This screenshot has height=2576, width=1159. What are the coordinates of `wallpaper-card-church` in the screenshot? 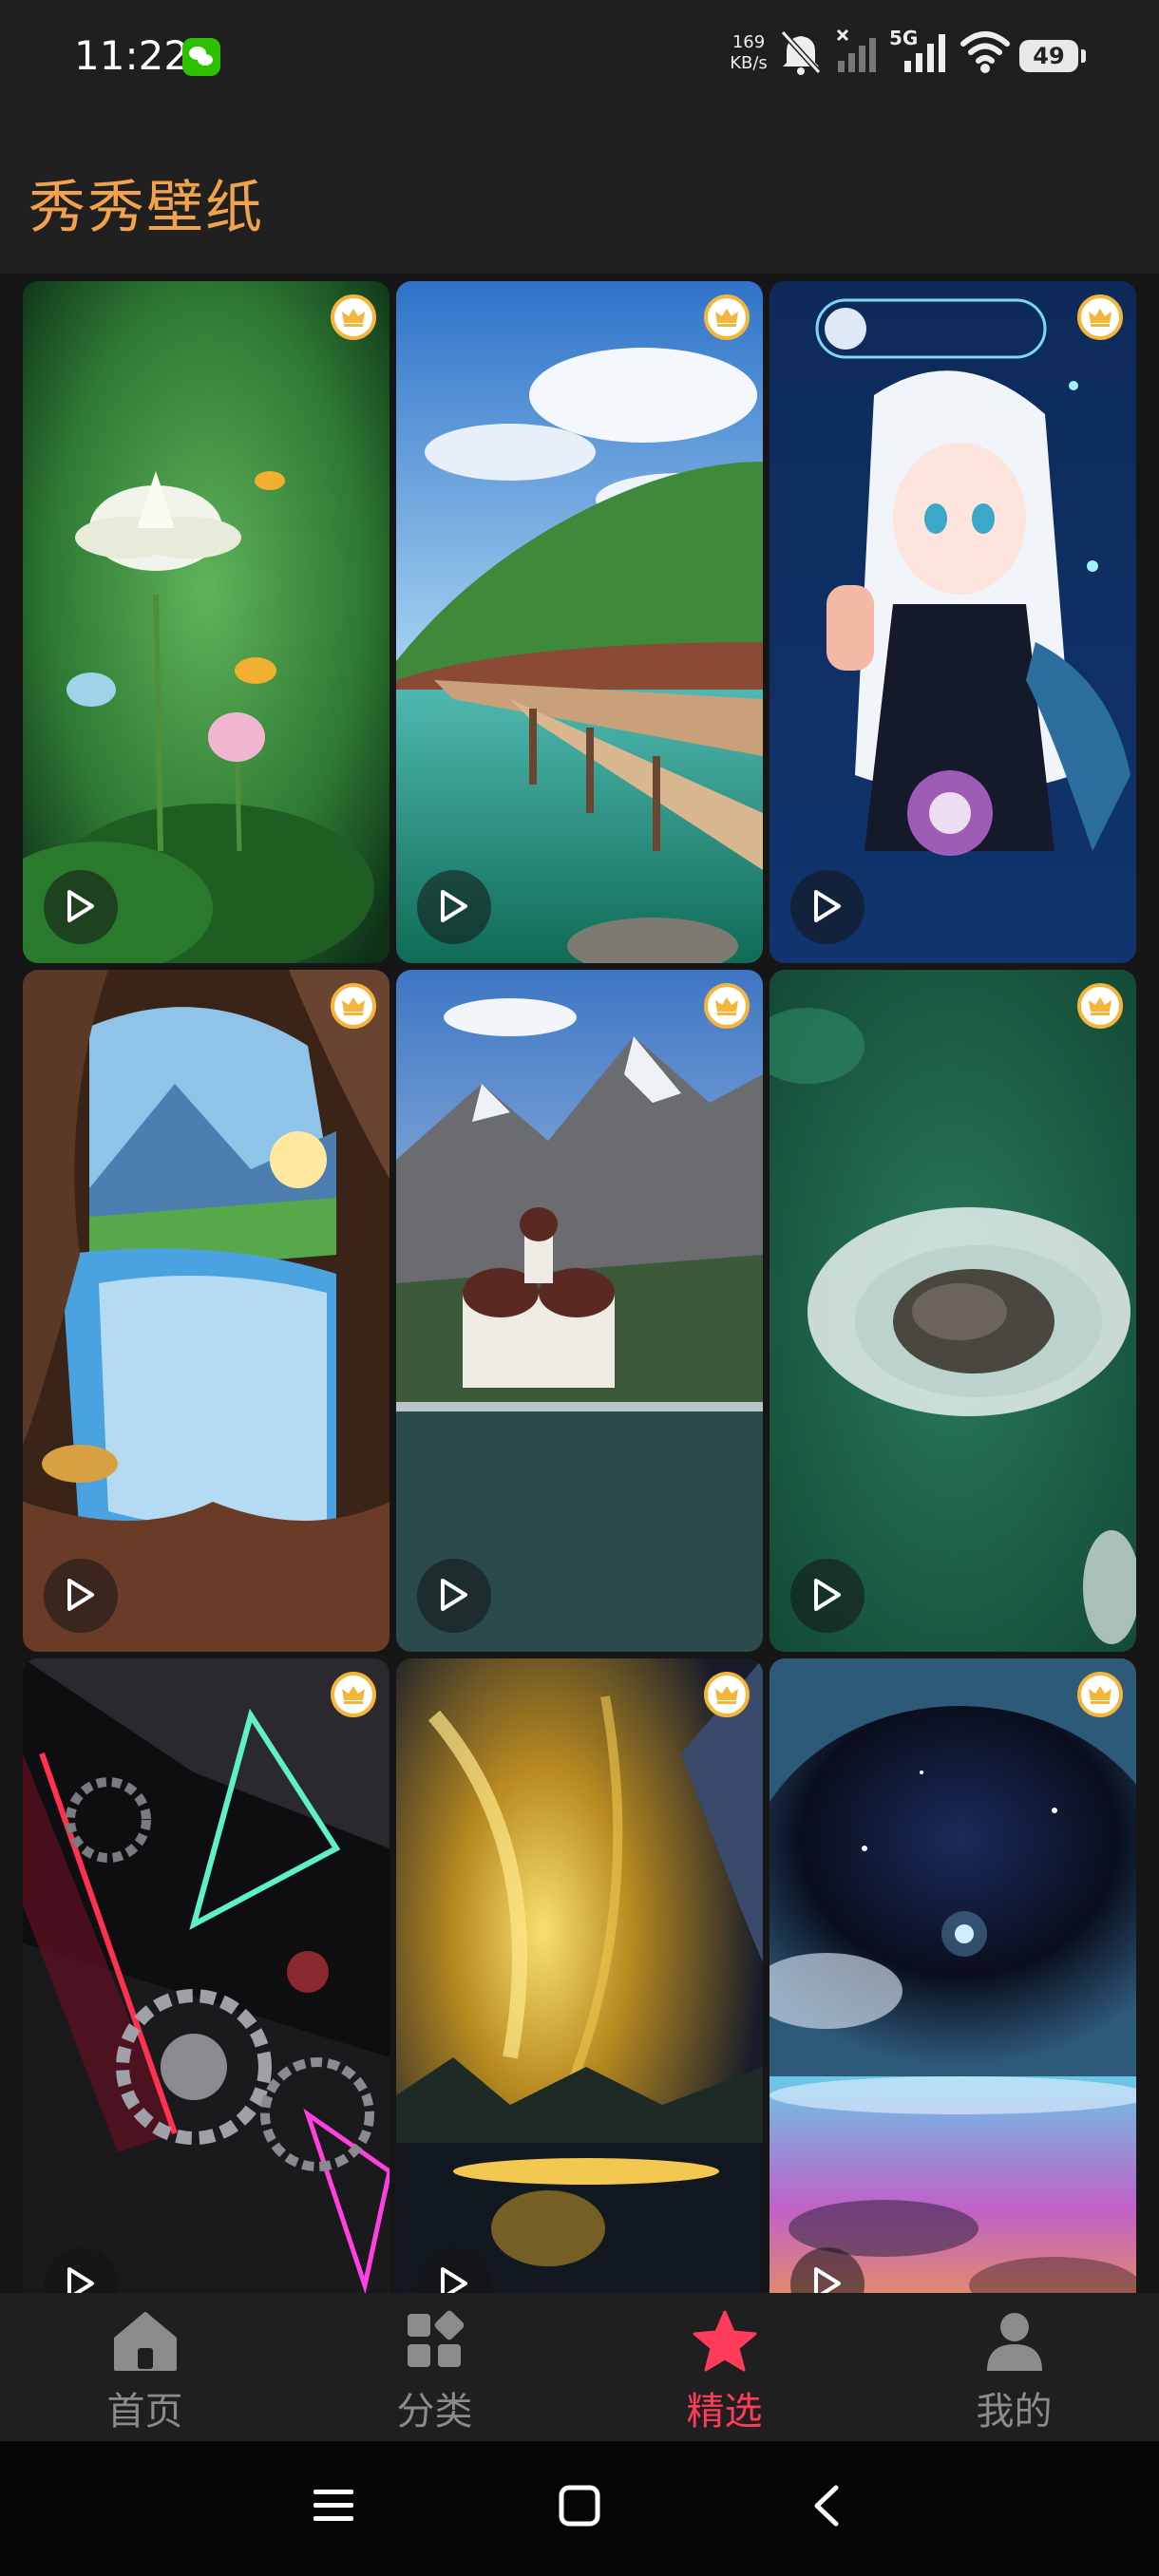 It's located at (579, 1311).